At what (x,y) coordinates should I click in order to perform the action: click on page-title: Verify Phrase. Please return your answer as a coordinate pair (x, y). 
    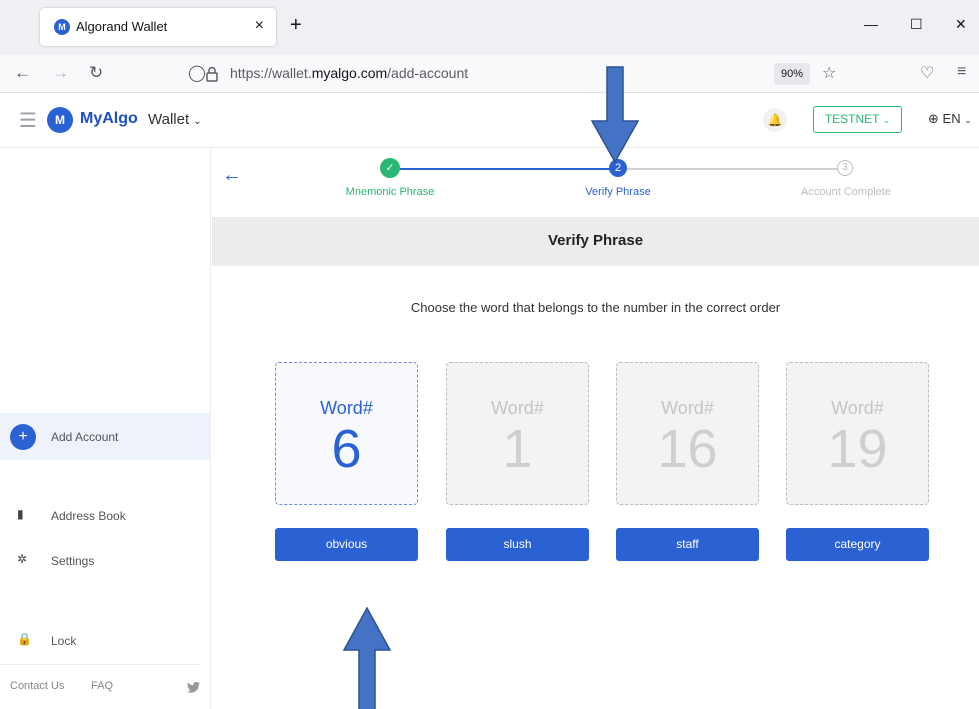
    Looking at the image, I should click on (595, 240).